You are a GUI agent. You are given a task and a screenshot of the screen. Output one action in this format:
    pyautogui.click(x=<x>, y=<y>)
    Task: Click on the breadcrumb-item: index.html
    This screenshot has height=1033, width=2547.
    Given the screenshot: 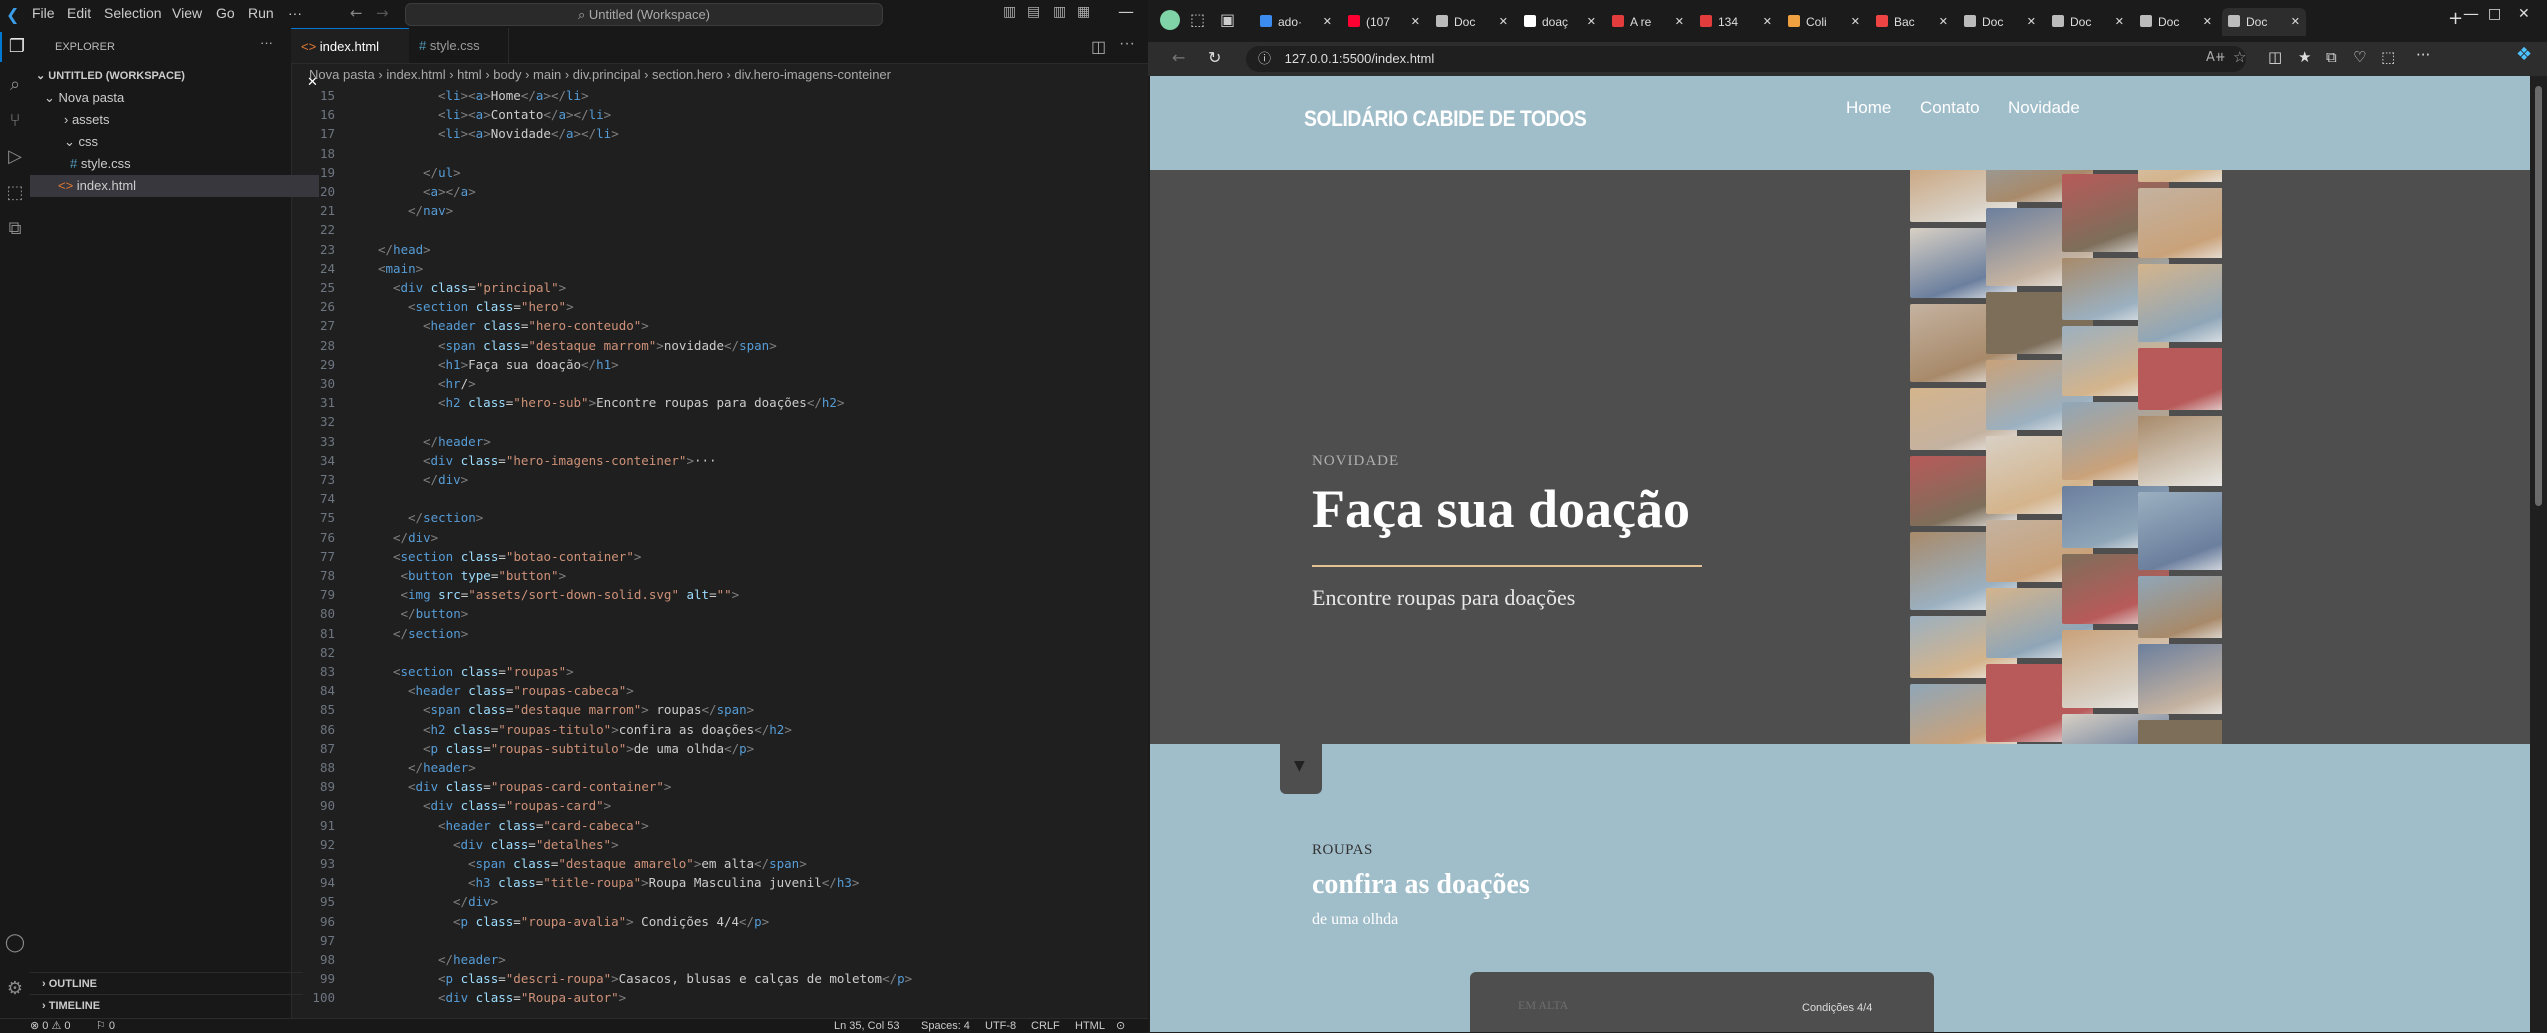 What is the action you would take?
    pyautogui.click(x=415, y=74)
    